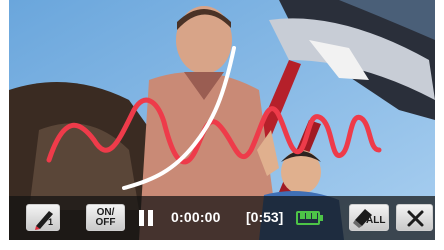 The image size is (444, 250). Describe the element at coordinates (310, 218) in the screenshot. I see `battery-icon` at that location.